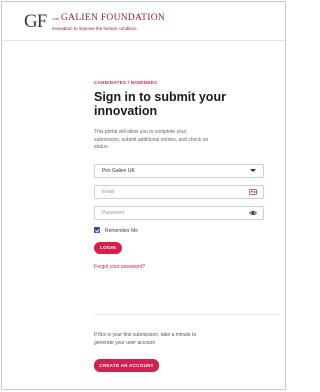  What do you see at coordinates (179, 212) in the screenshot?
I see `password-field: Password` at bounding box center [179, 212].